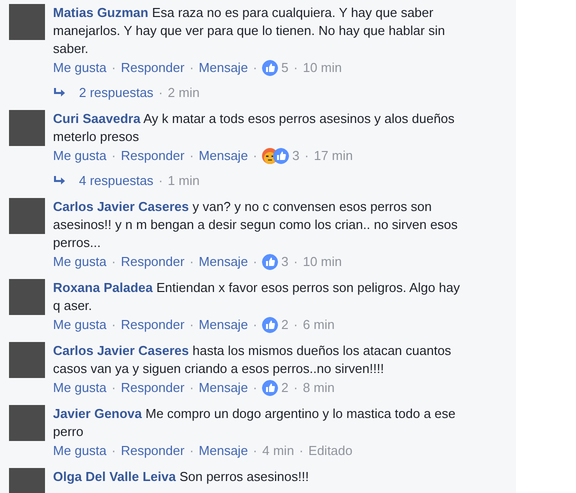  Describe the element at coordinates (96, 118) in the screenshot. I see `author-link: Curi Saavedra` at that location.